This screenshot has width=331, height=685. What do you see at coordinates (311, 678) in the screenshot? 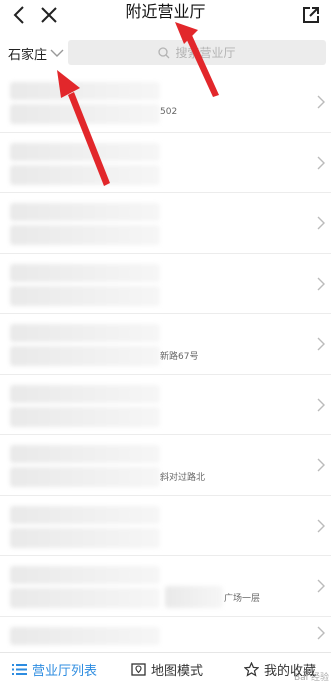
I see `watermark: Bai 经验` at bounding box center [311, 678].